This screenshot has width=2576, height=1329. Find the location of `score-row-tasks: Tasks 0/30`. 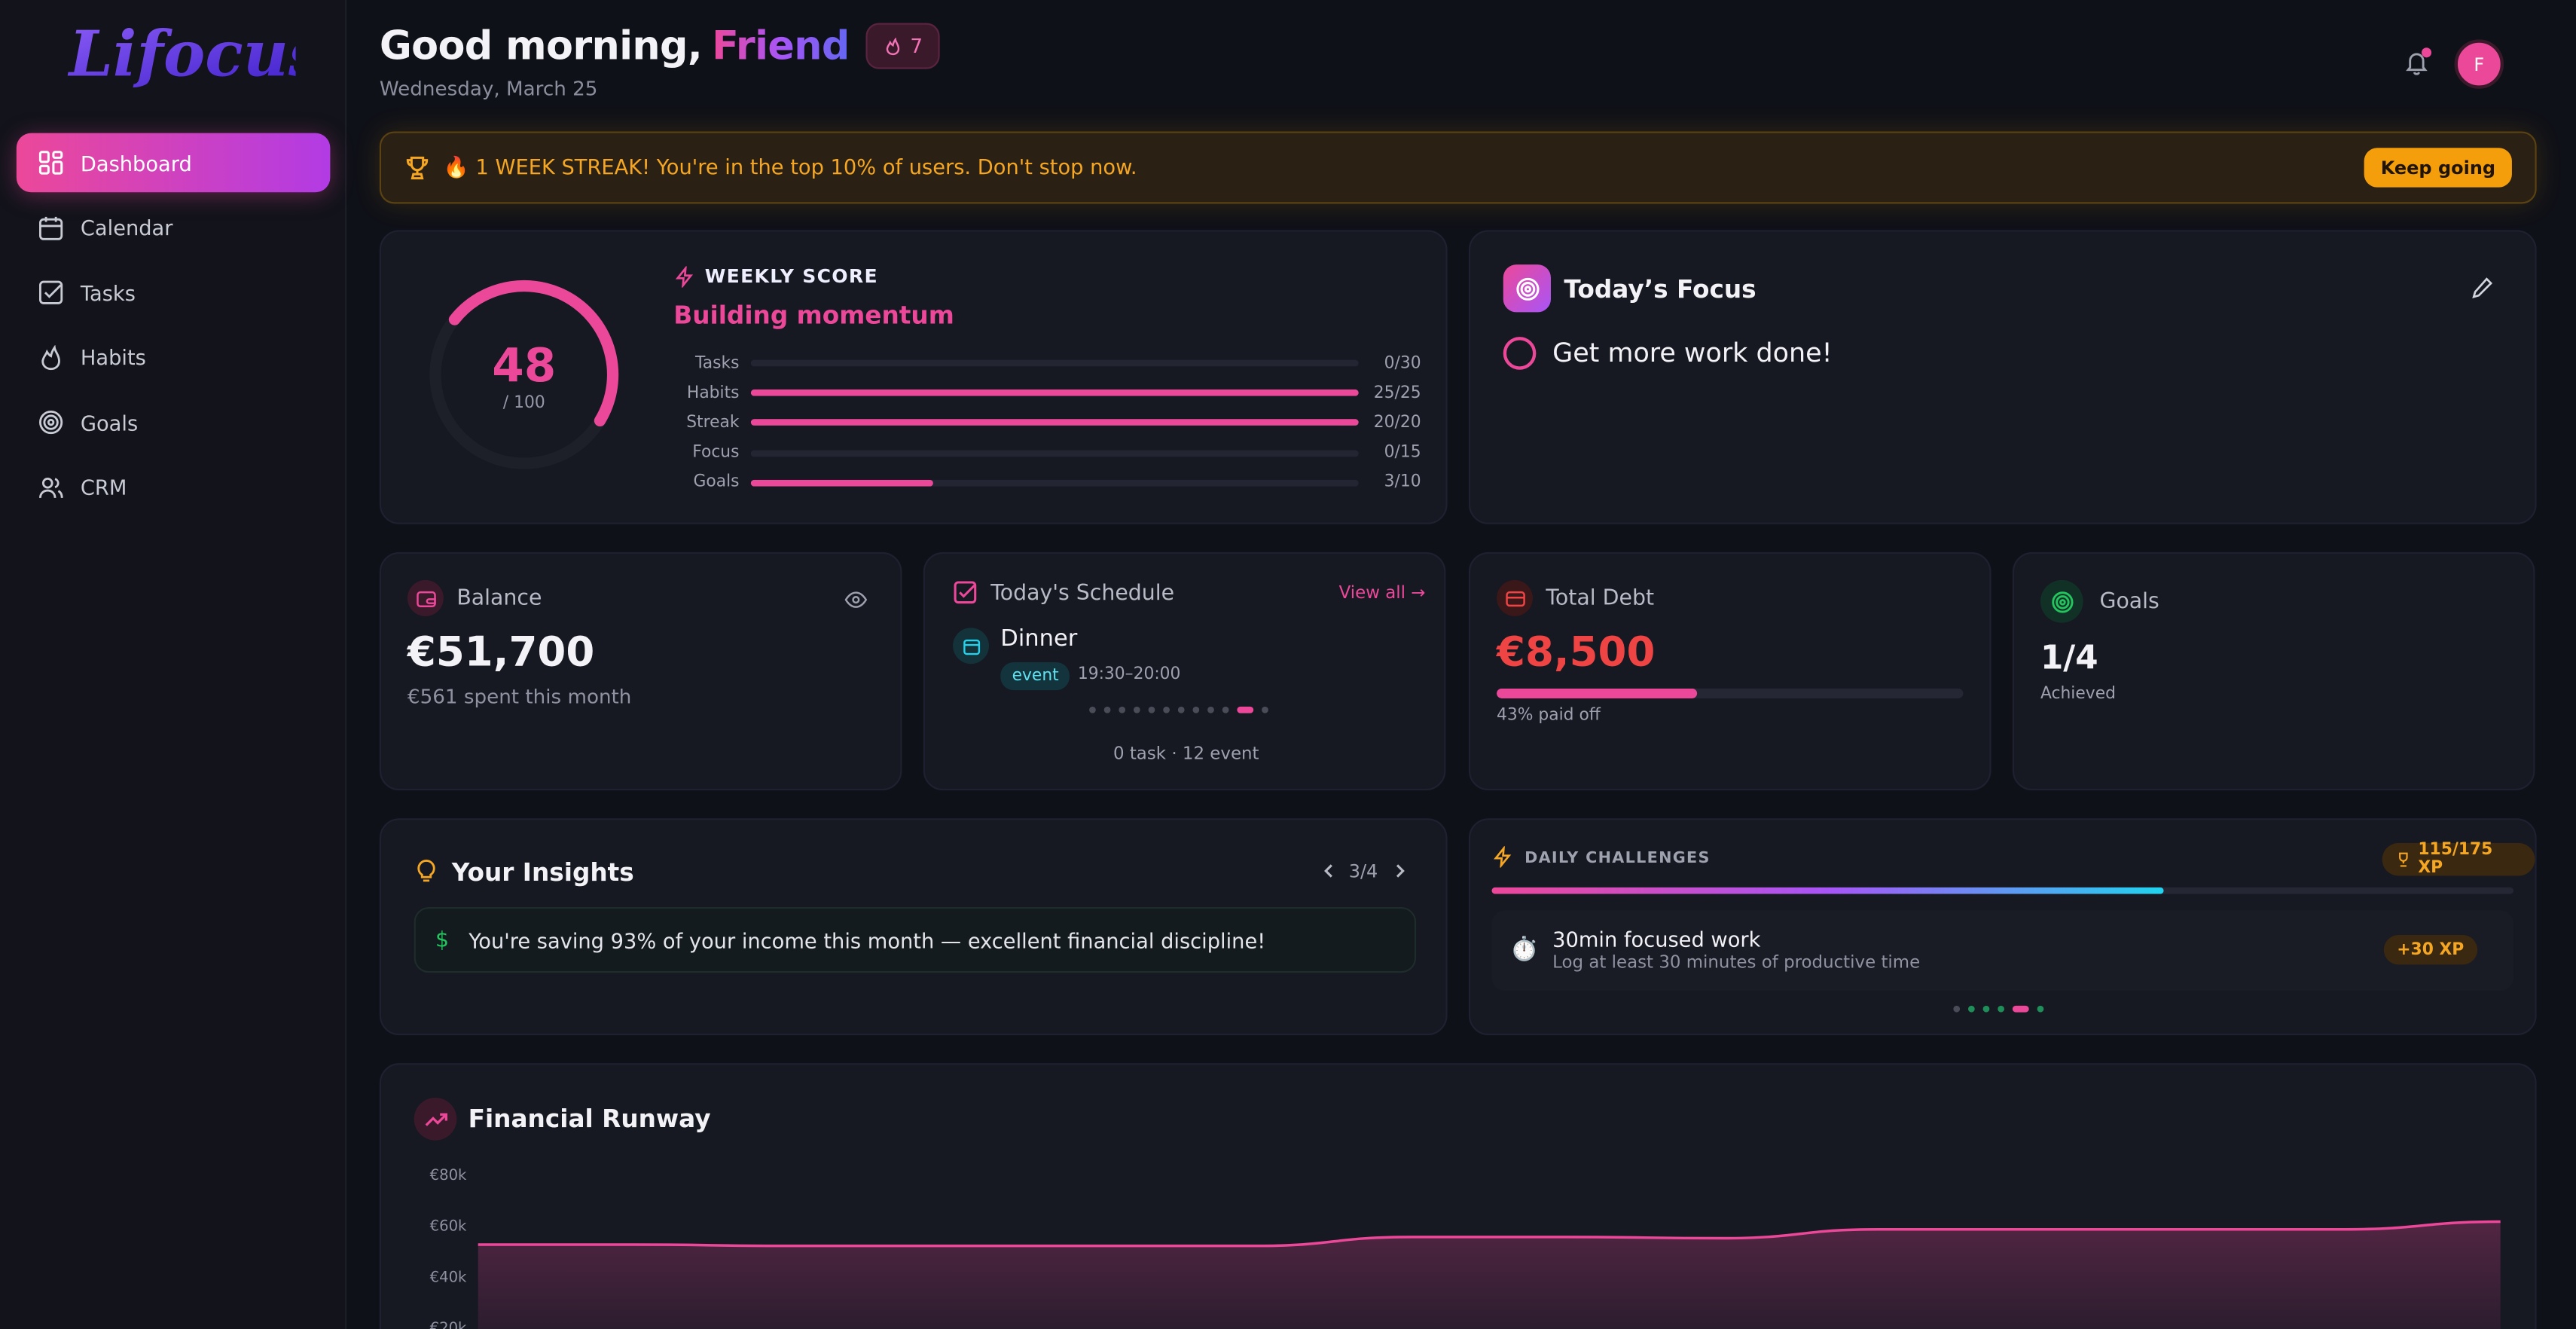

score-row-tasks: Tasks 0/30 is located at coordinates (1047, 363).